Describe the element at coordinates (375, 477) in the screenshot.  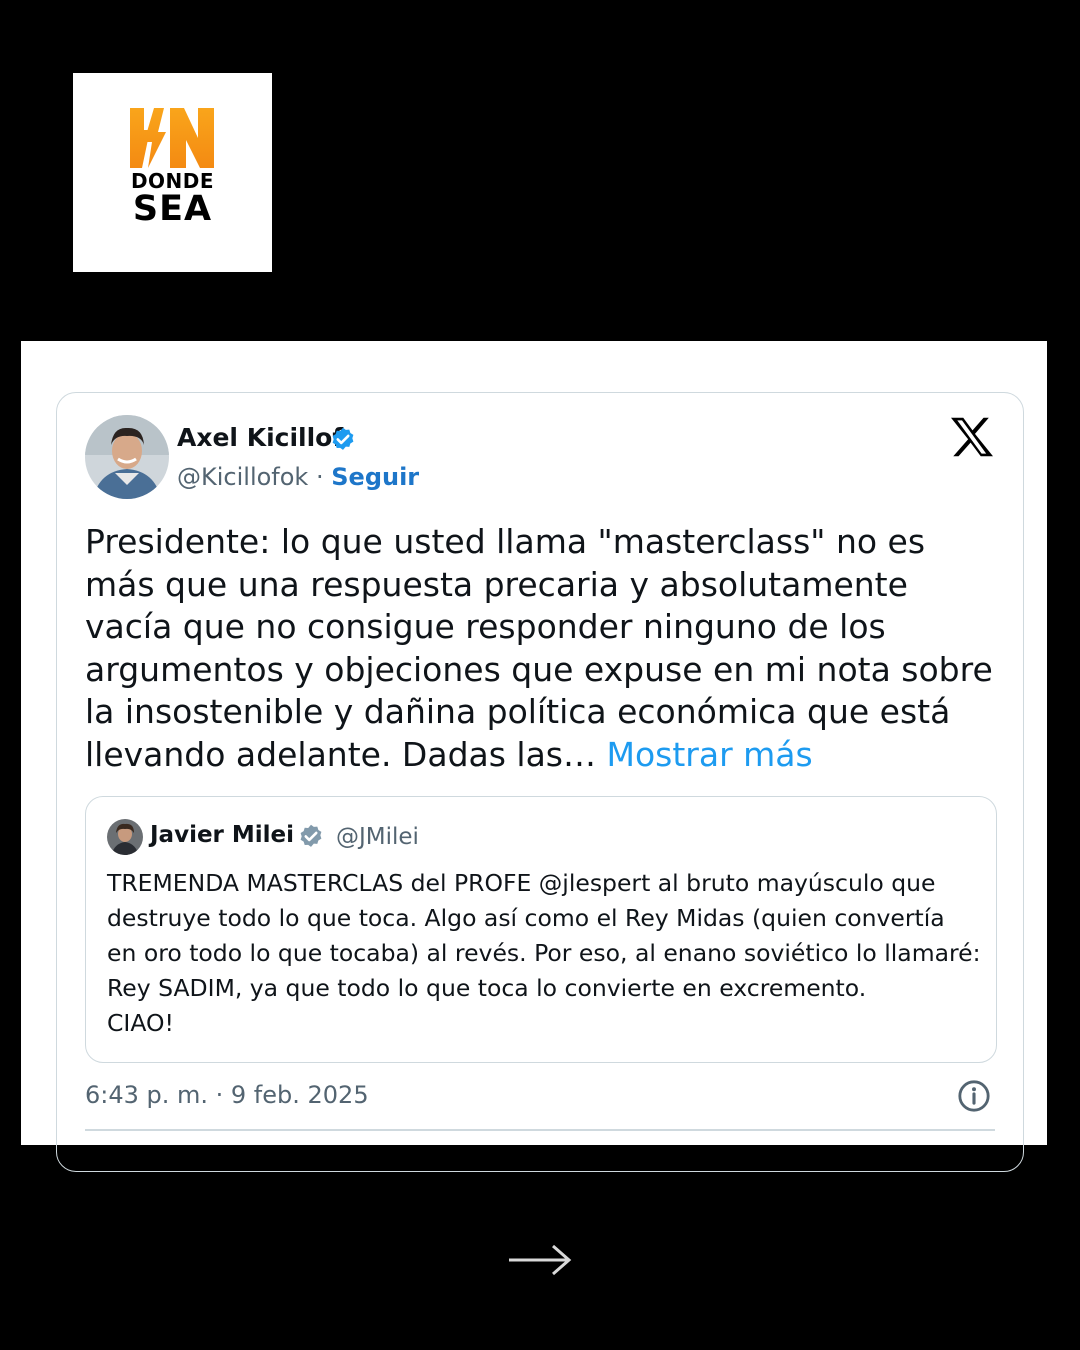
I see `follow-button: Seguir` at that location.